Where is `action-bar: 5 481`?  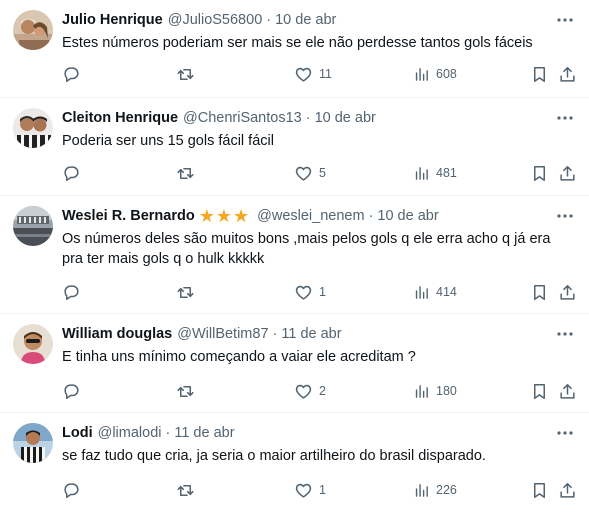 action-bar: 5 481 is located at coordinates (322, 173).